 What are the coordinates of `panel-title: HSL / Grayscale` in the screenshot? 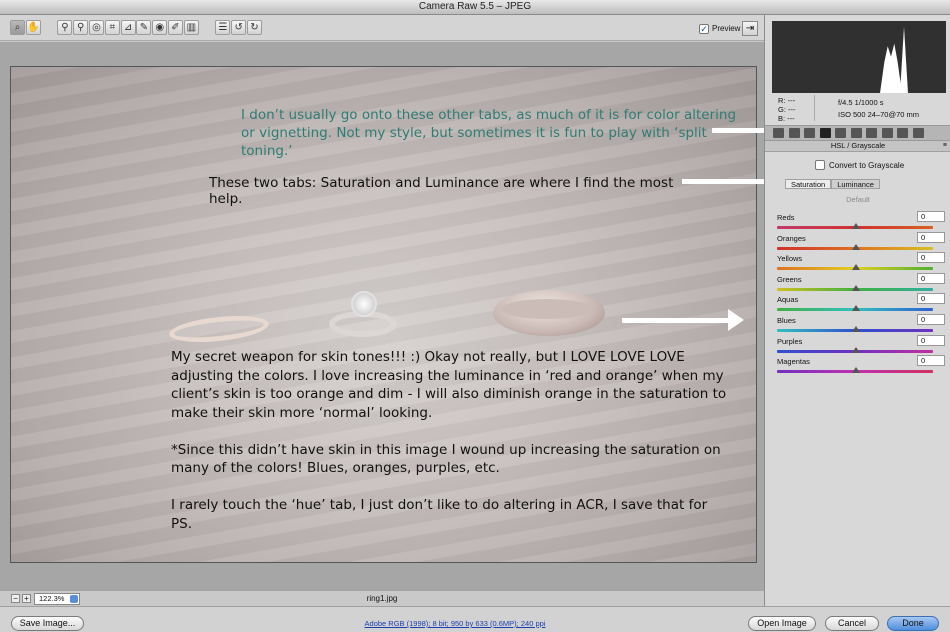 It's located at (858, 145).